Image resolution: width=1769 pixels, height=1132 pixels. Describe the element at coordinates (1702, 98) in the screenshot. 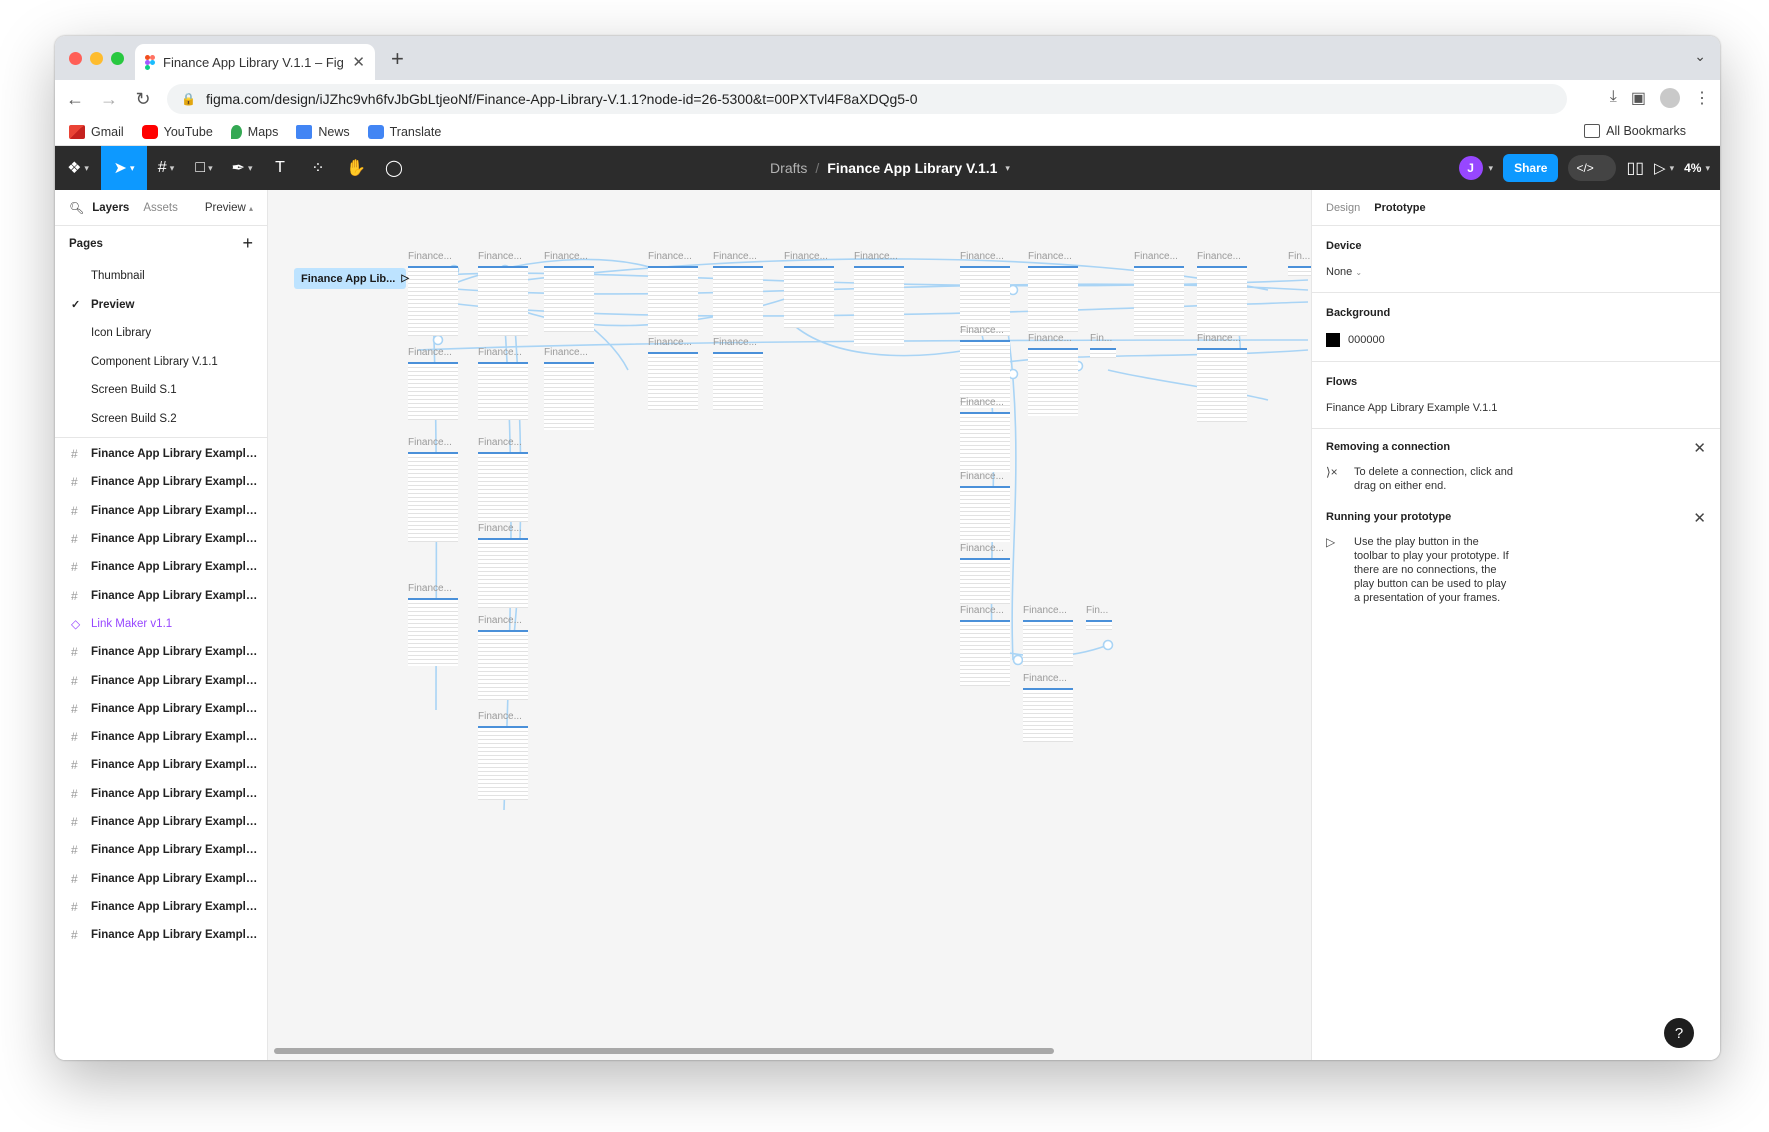

I see `browser-menu-icon: ⋮` at that location.